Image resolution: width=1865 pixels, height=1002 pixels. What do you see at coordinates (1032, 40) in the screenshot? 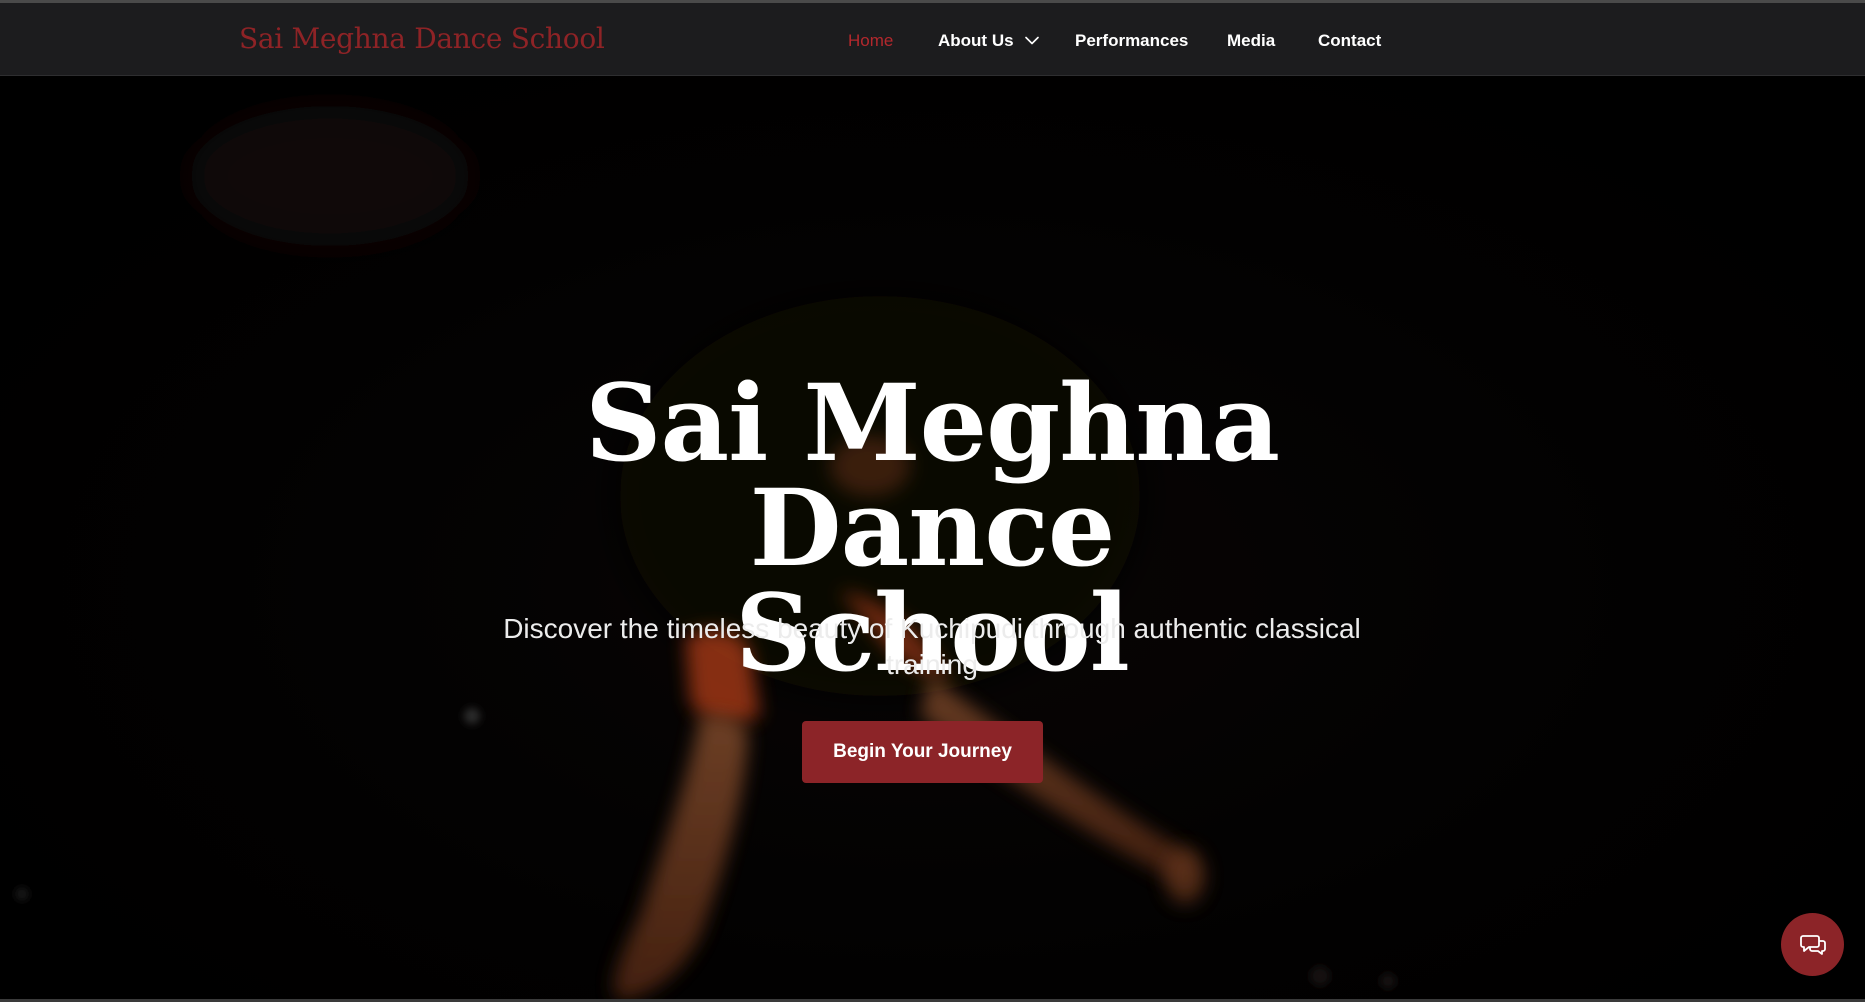
I see `chevron-down-icon` at bounding box center [1032, 40].